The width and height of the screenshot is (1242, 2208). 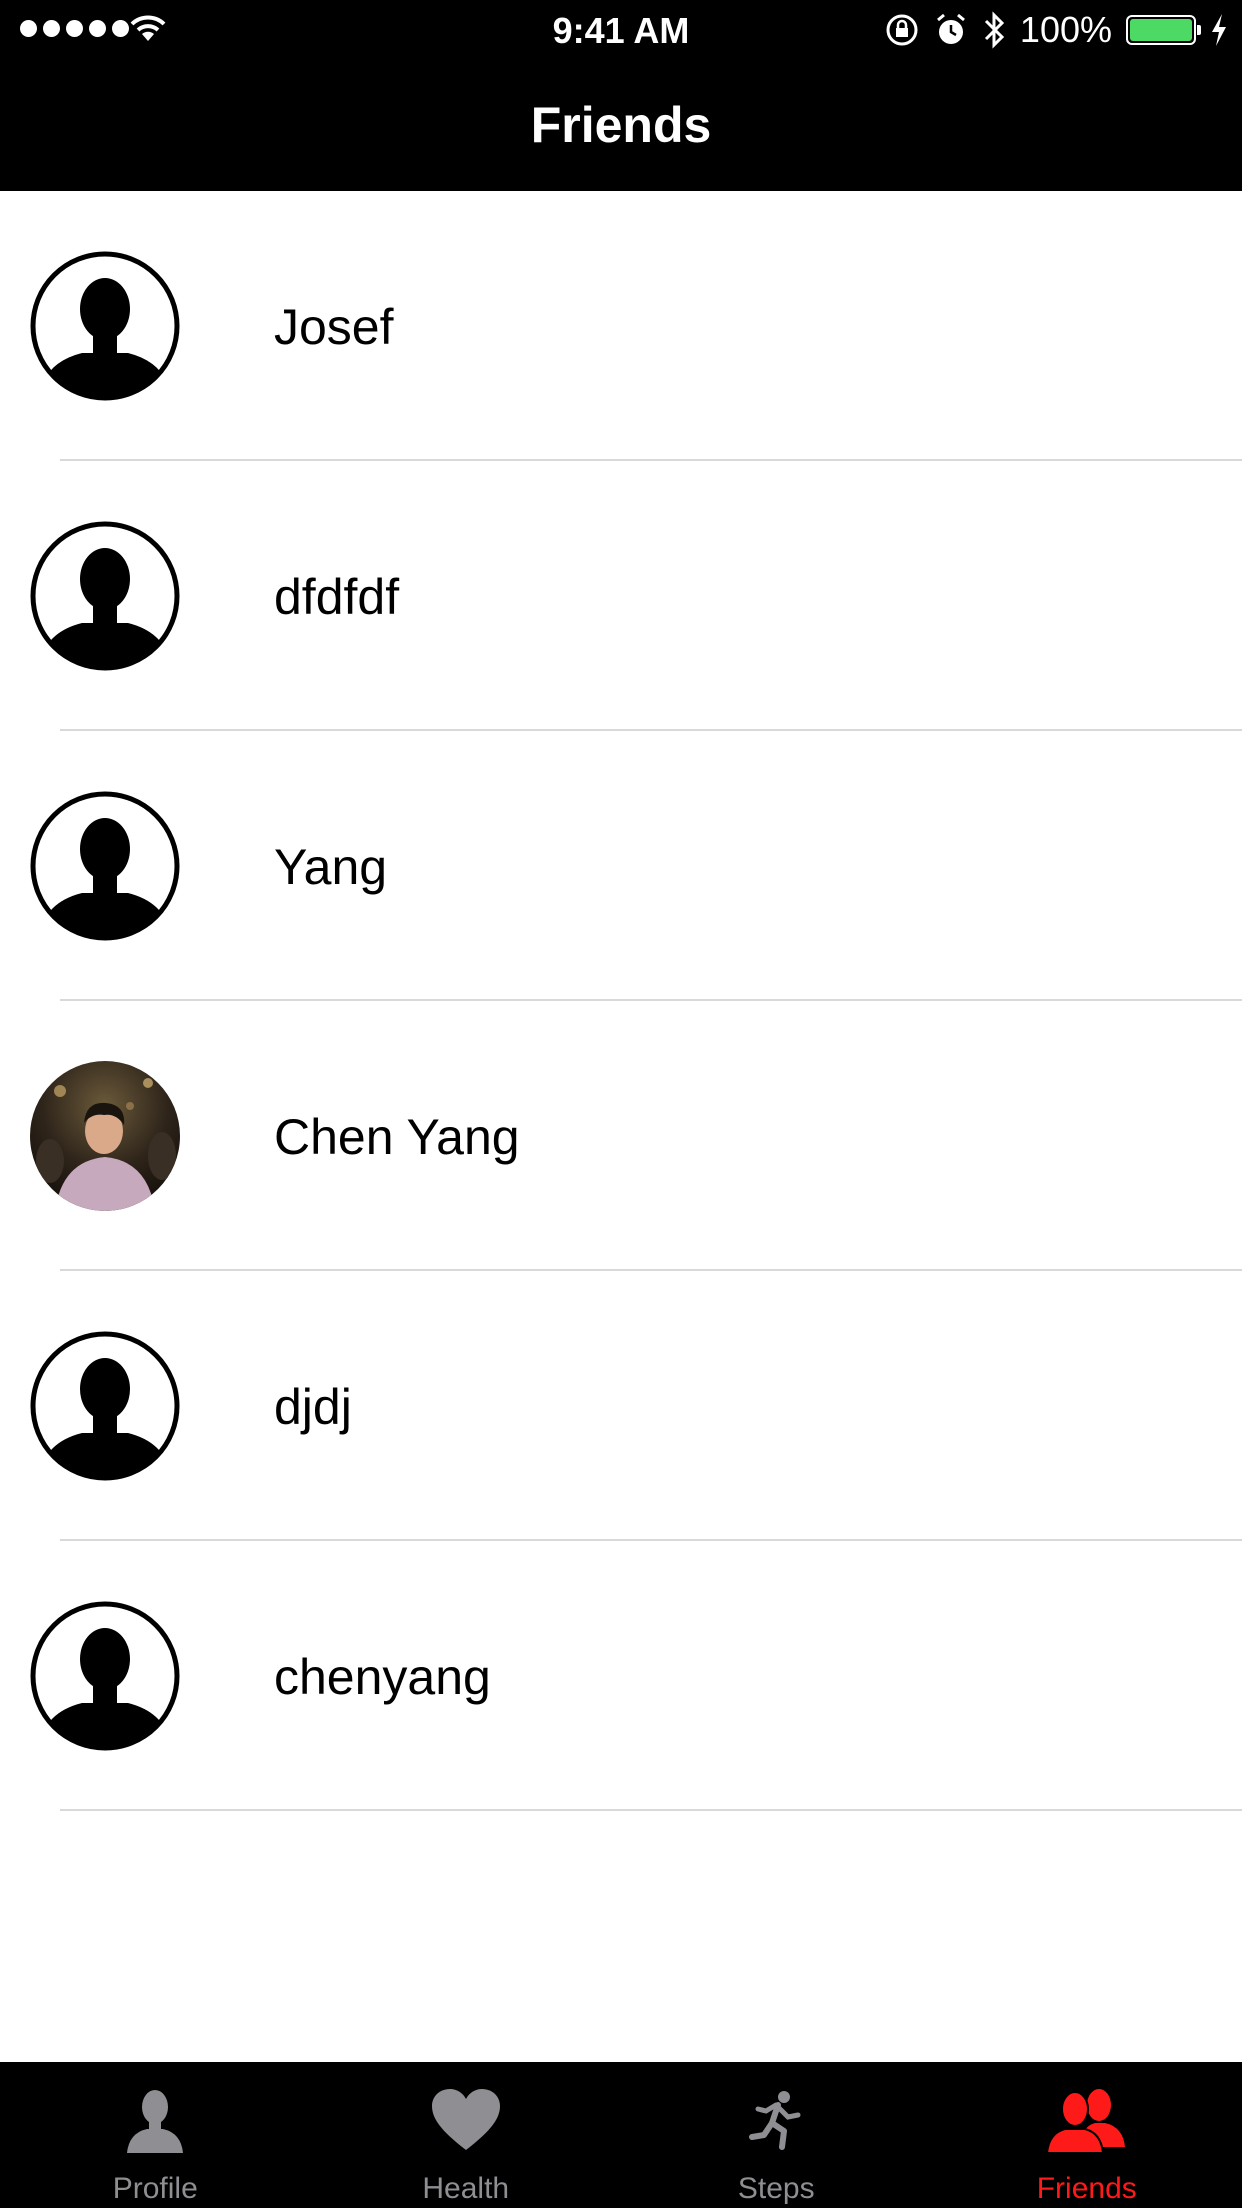 I want to click on rotation-lock-icon, so click(x=902, y=30).